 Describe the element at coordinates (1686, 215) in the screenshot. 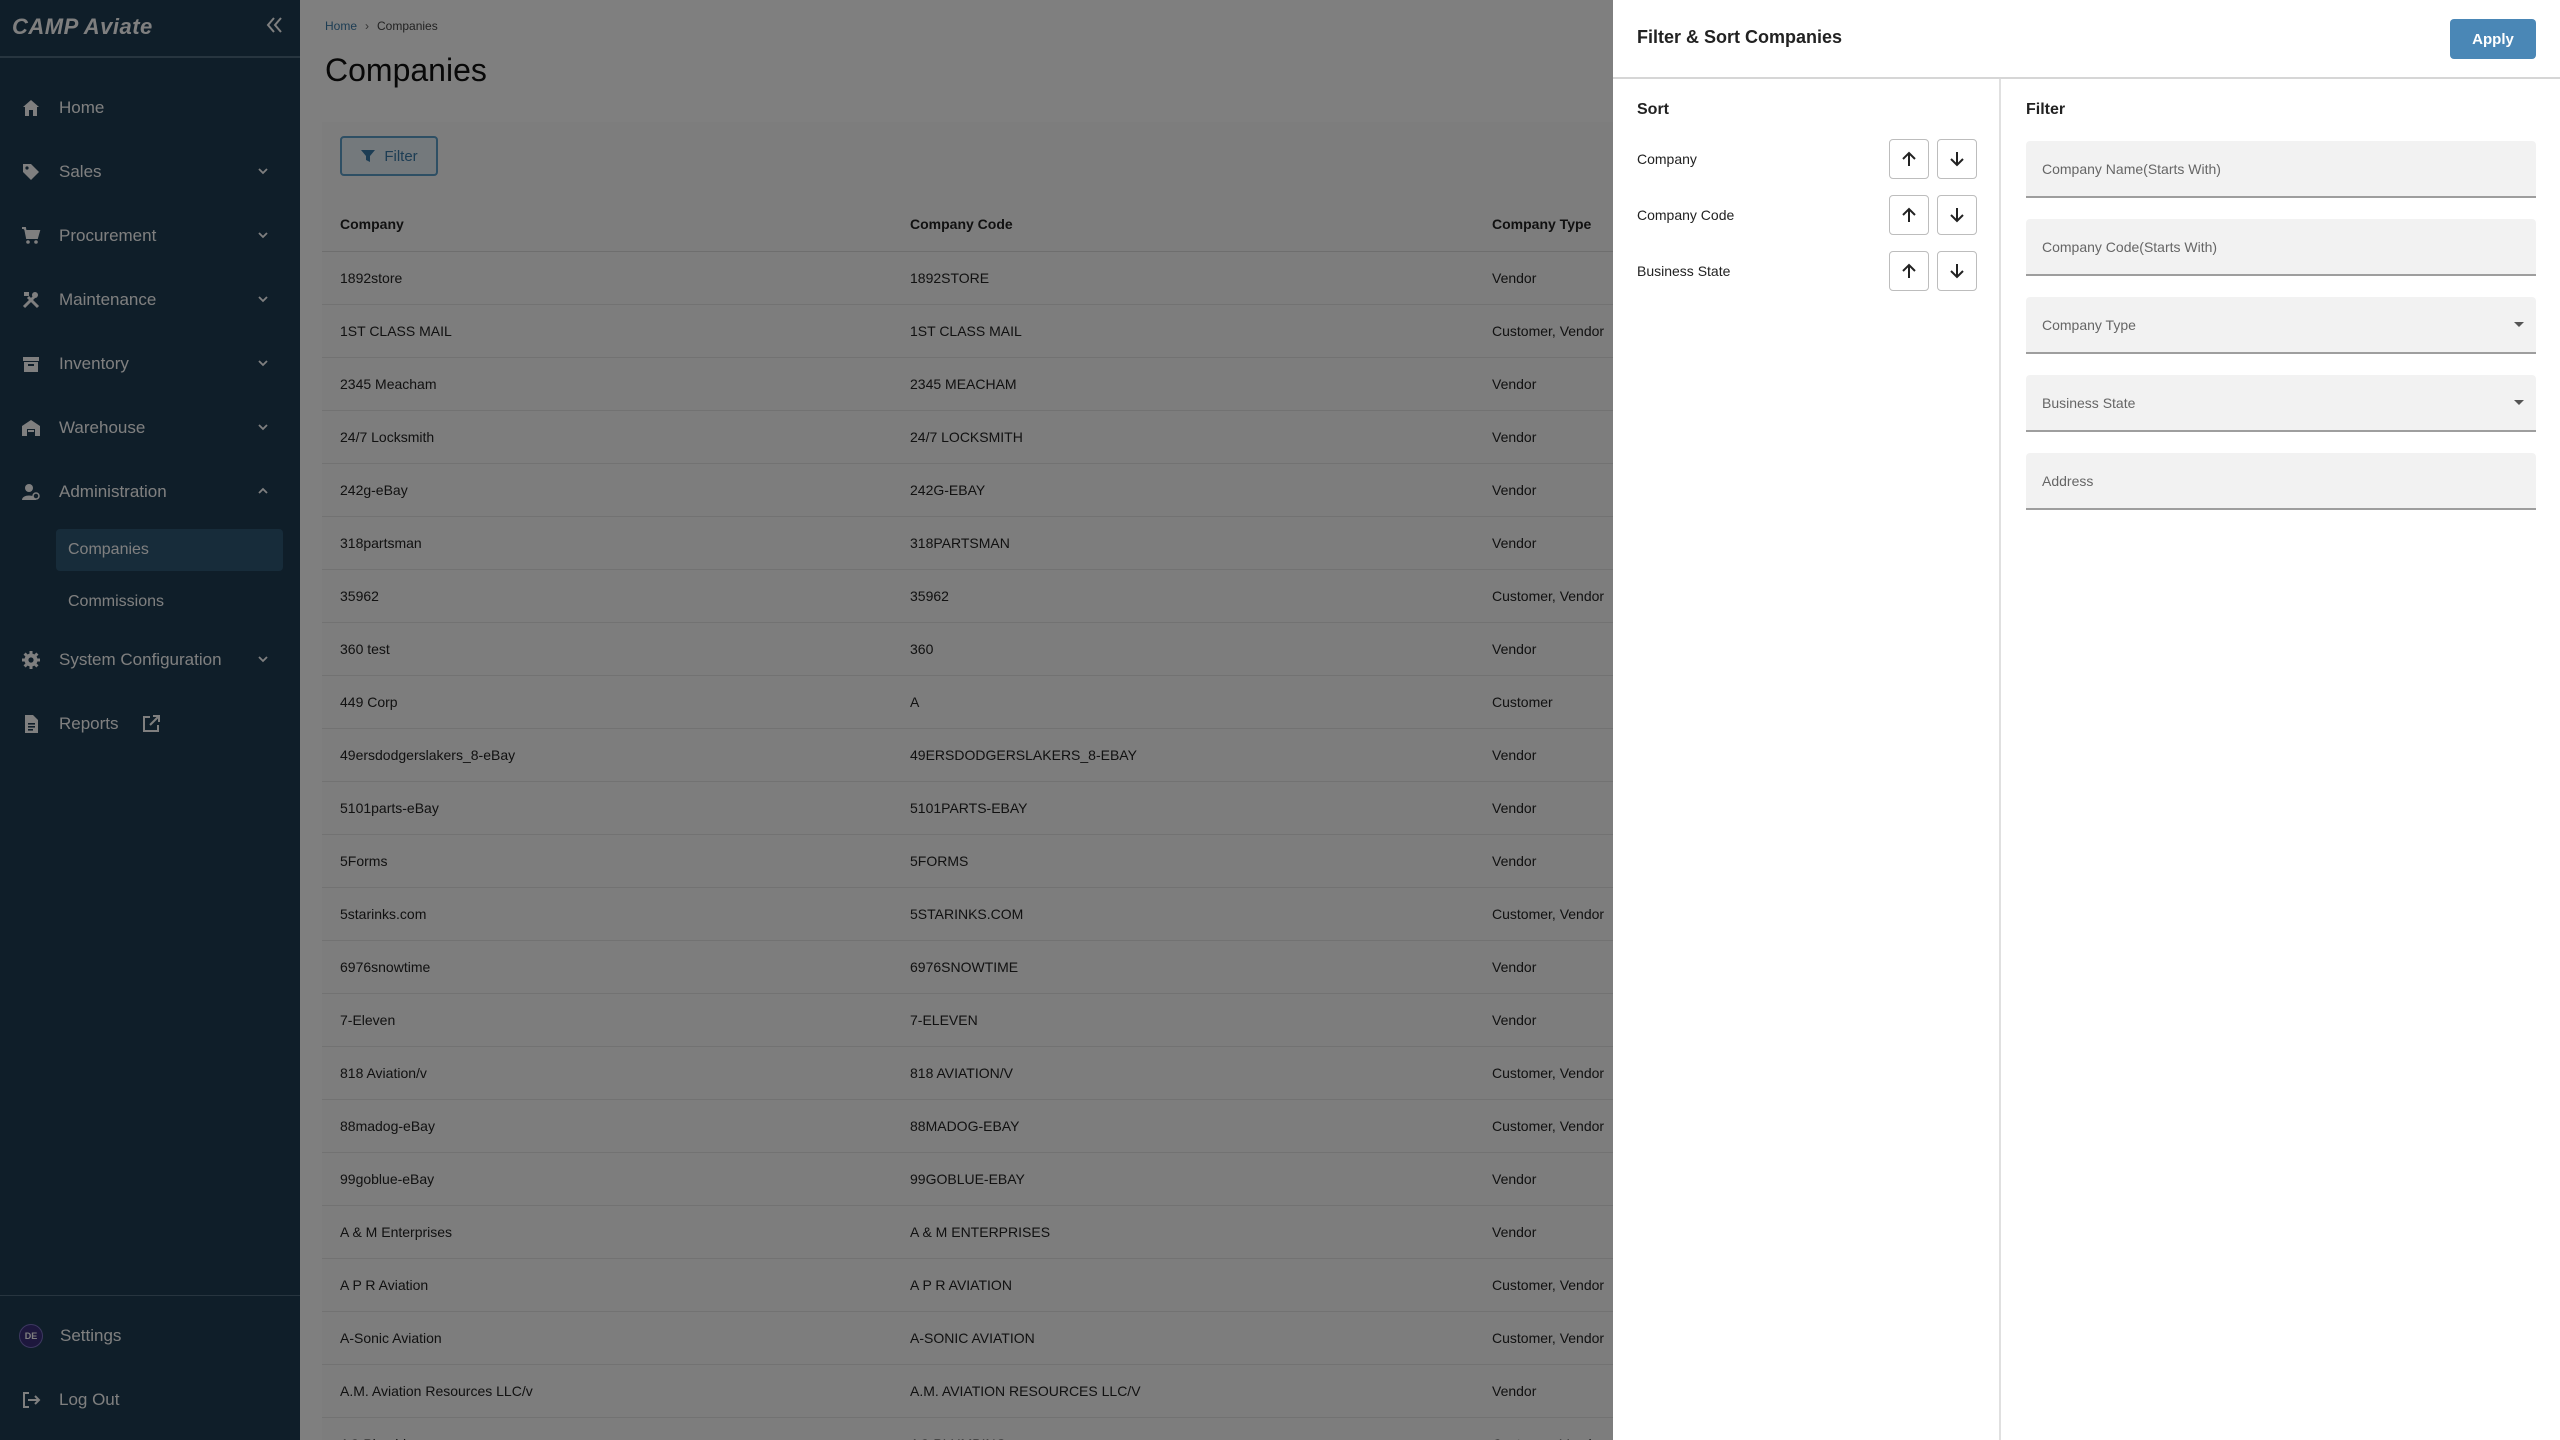

I see `sort-field-label: Company Code` at that location.